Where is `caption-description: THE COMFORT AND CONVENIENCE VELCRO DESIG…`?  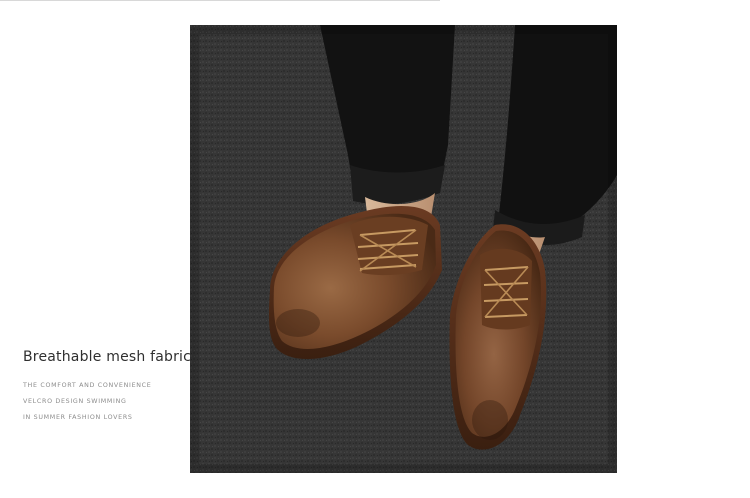 caption-description: THE COMFORT AND CONVENIENCE VELCRO DESIG… is located at coordinates (105, 402).